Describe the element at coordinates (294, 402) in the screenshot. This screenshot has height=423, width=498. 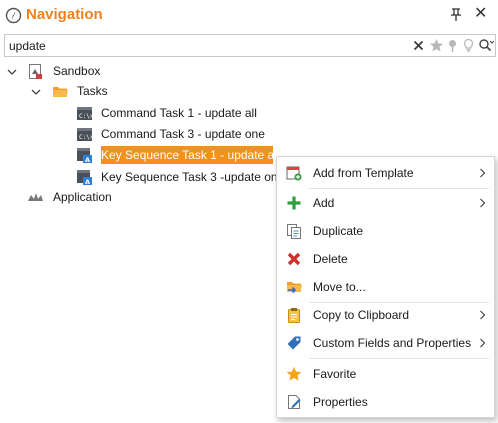
I see `properties-icon` at that location.